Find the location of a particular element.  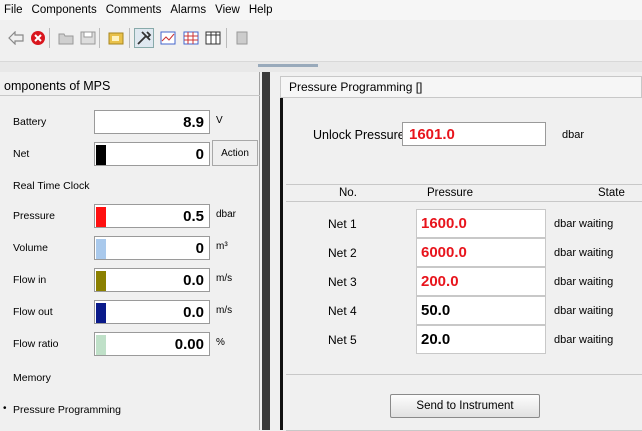

pressure-input: 200.0 is located at coordinates (481, 281).